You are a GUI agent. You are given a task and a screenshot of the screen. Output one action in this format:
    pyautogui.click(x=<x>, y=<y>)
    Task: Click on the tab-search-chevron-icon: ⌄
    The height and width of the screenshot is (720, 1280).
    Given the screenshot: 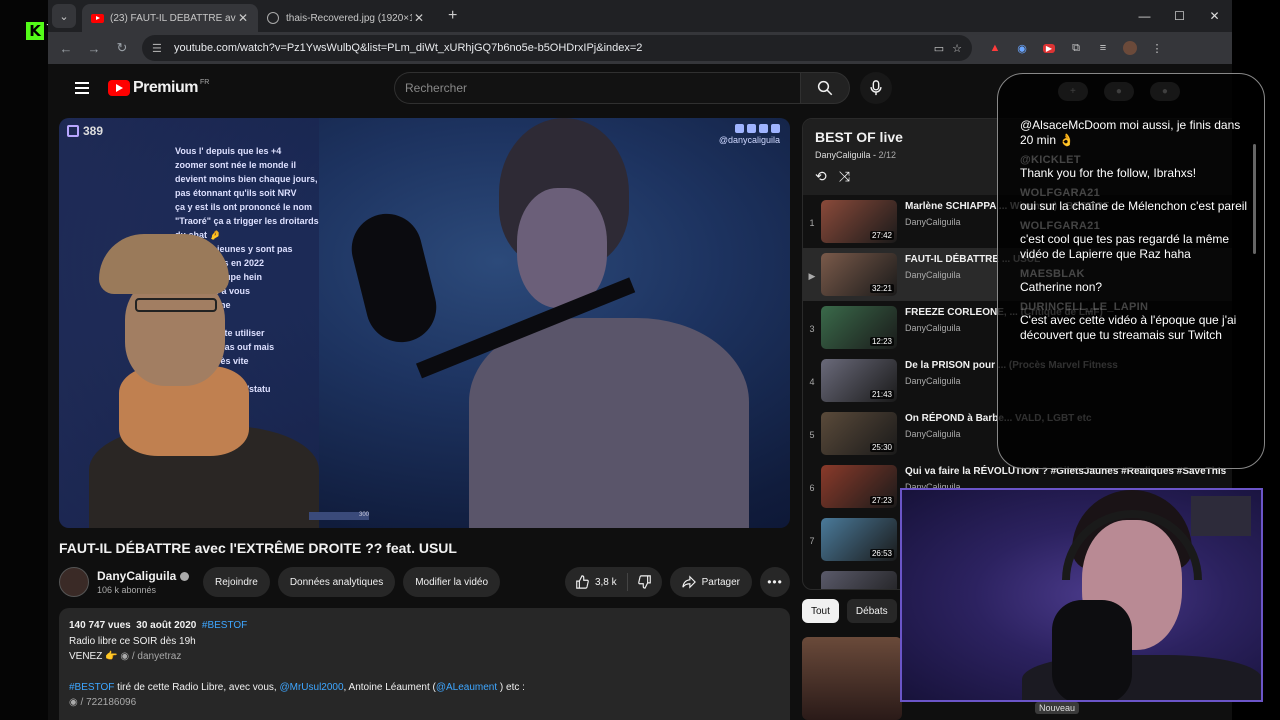 What is the action you would take?
    pyautogui.click(x=64, y=16)
    